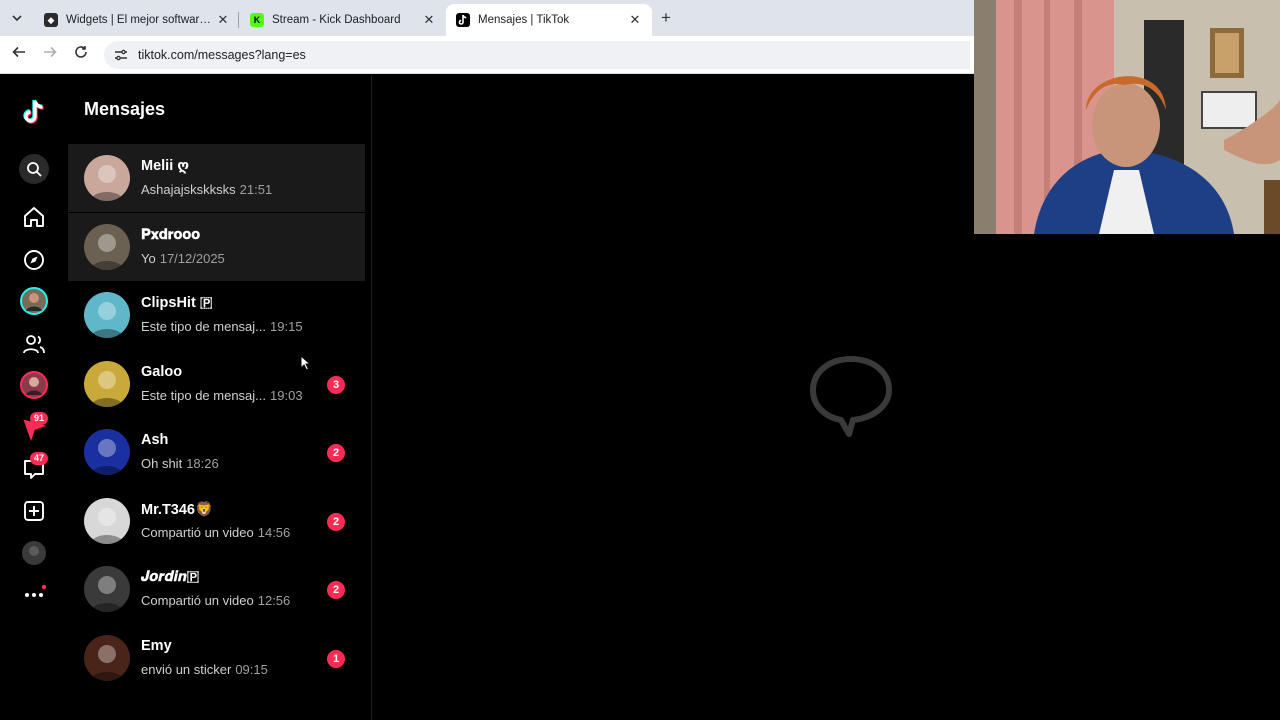 Image resolution: width=1280 pixels, height=720 pixels. I want to click on conversation-preview: Este tipo de mensaj... 19:15, so click(222, 326).